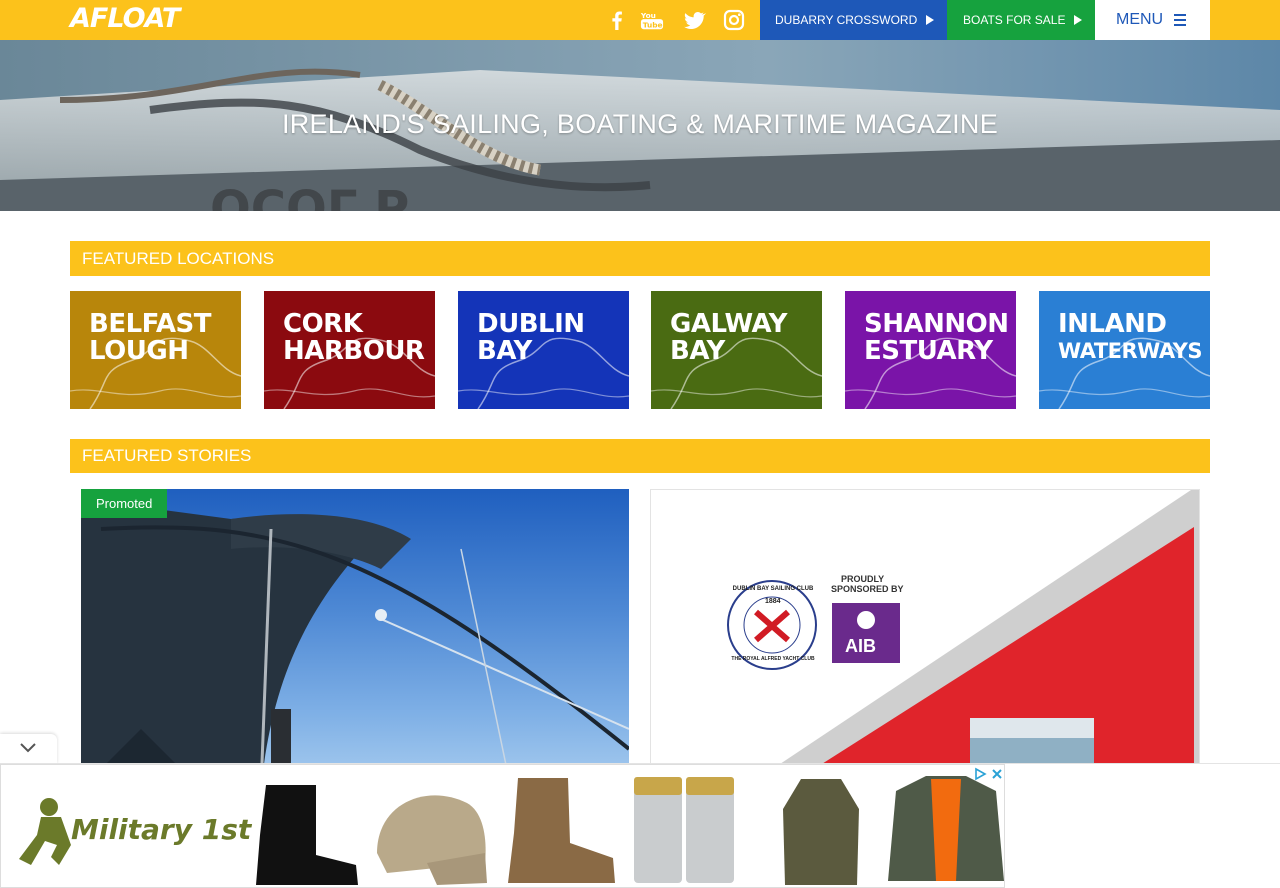 The image size is (1280, 888). I want to click on dbsc-aib-banner, so click(963, 639).